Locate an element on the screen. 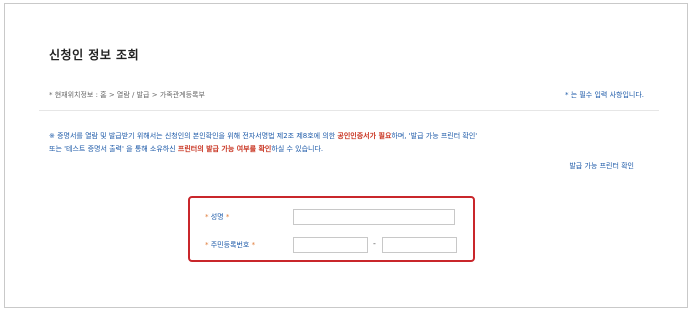 This screenshot has width=694, height=313. rrn-label: * 주민등록번호 * is located at coordinates (230, 245).